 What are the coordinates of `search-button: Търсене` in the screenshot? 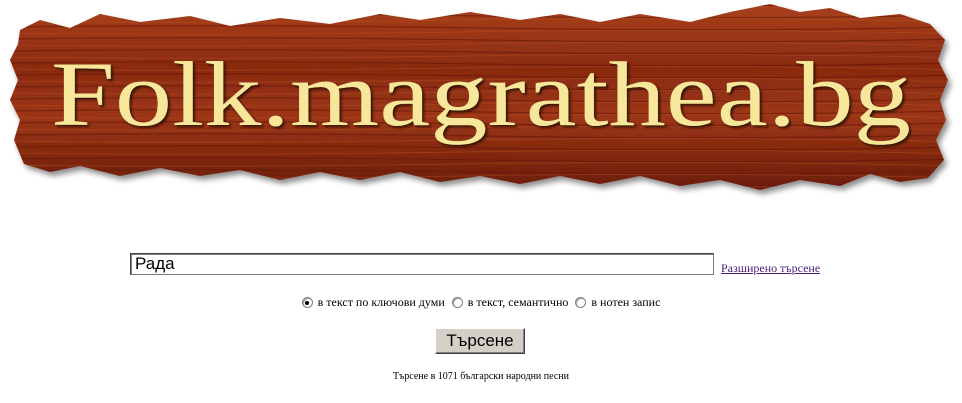 It's located at (480, 341).